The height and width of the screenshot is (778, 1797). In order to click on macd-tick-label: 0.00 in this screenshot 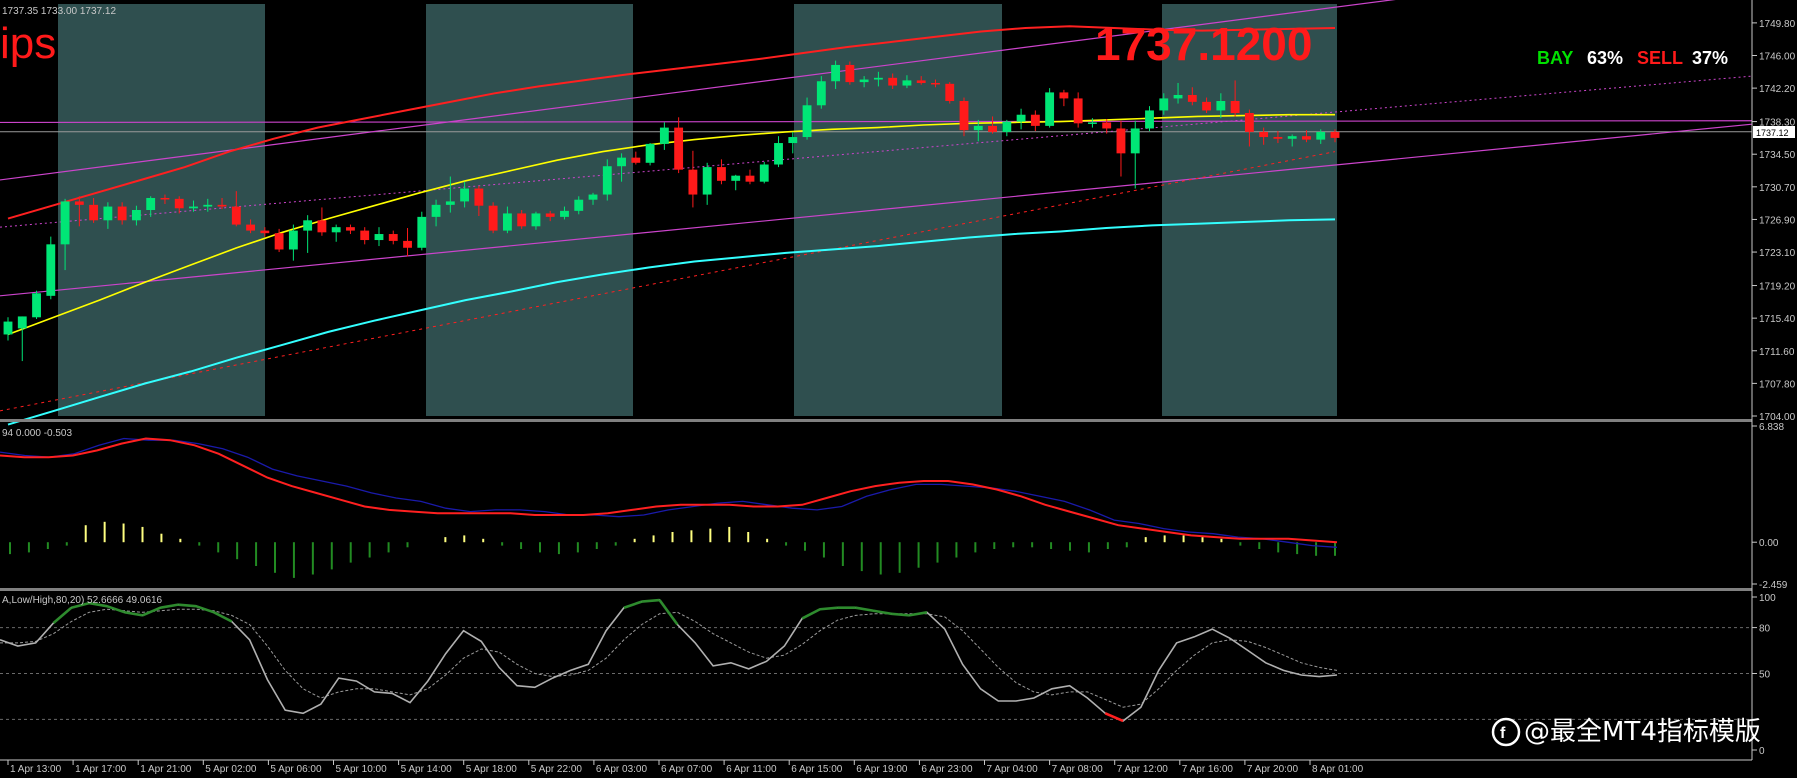, I will do `click(1769, 543)`.